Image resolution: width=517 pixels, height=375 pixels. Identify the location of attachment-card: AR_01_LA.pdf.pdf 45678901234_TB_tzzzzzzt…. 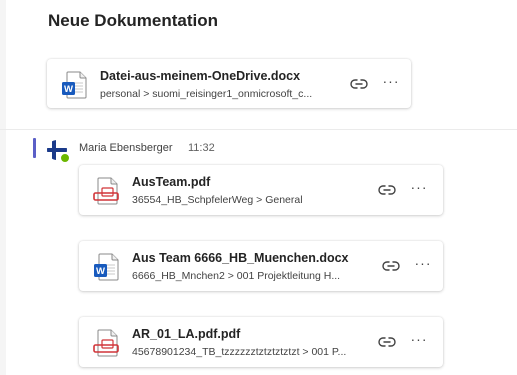
(261, 342).